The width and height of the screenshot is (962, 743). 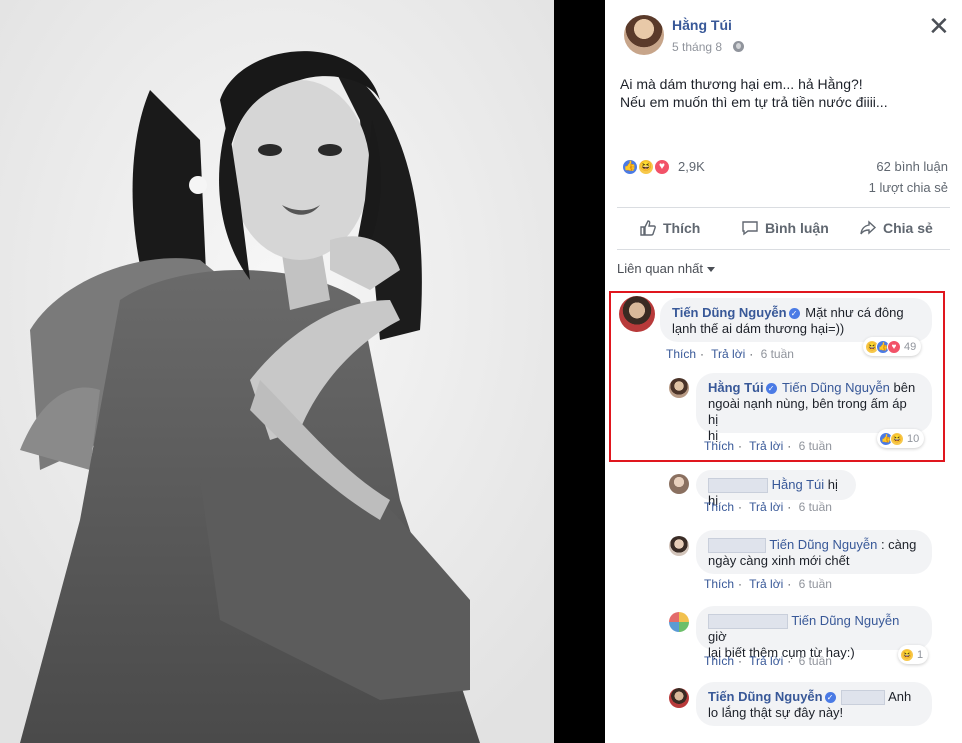 What do you see at coordinates (912, 166) in the screenshot?
I see `comments-count: 62 bình luận` at bounding box center [912, 166].